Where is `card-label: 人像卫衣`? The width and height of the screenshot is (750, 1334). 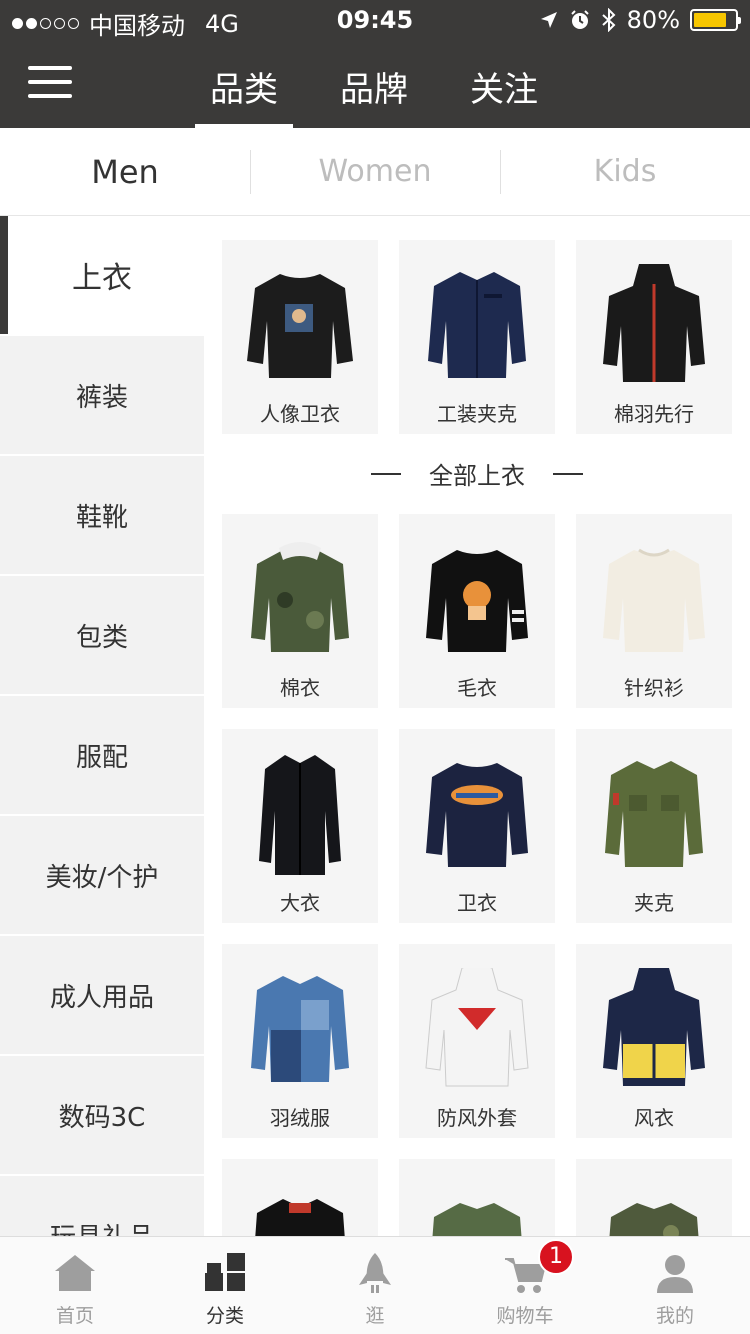
card-label: 人像卫衣 is located at coordinates (300, 414).